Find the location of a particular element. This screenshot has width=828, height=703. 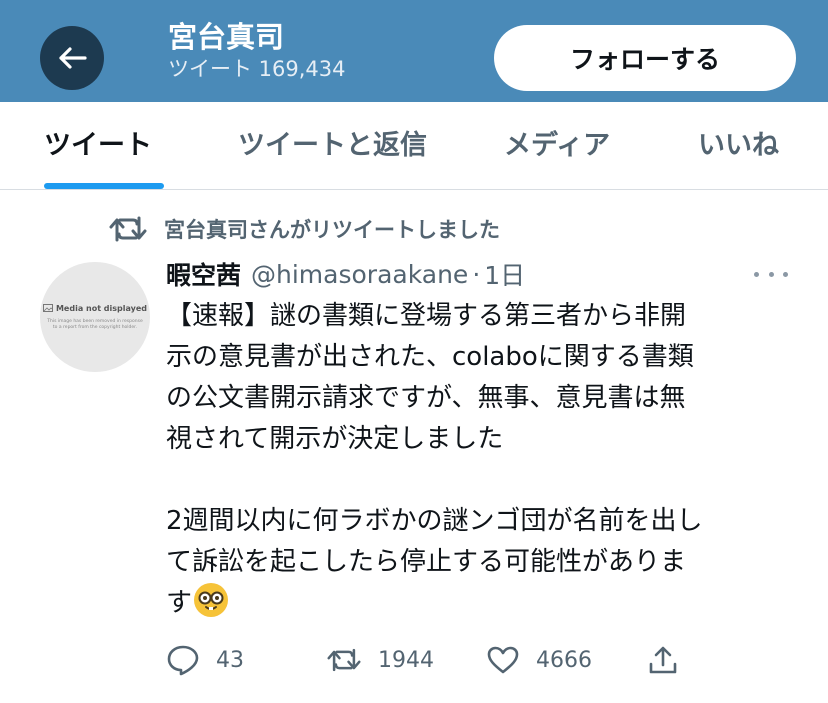

reply-count: 43 is located at coordinates (230, 660).